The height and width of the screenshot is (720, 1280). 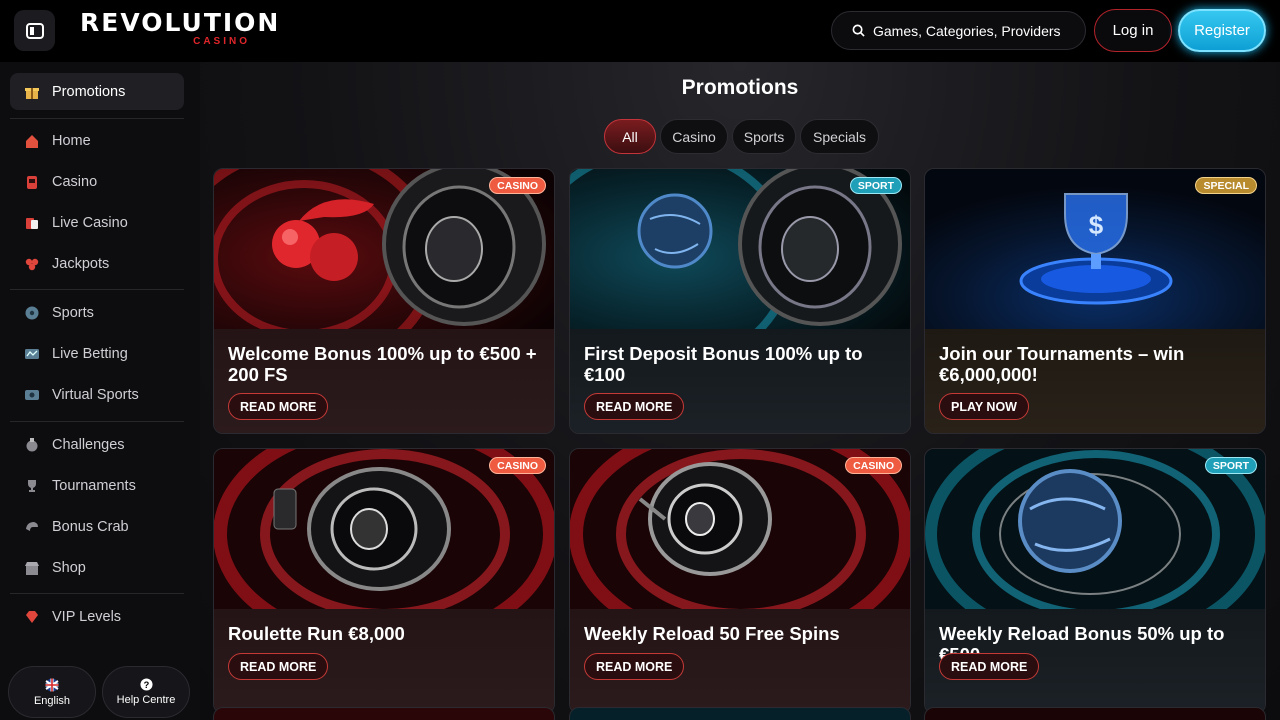 I want to click on promotion-image: $ SPECIAL, so click(x=1095, y=249).